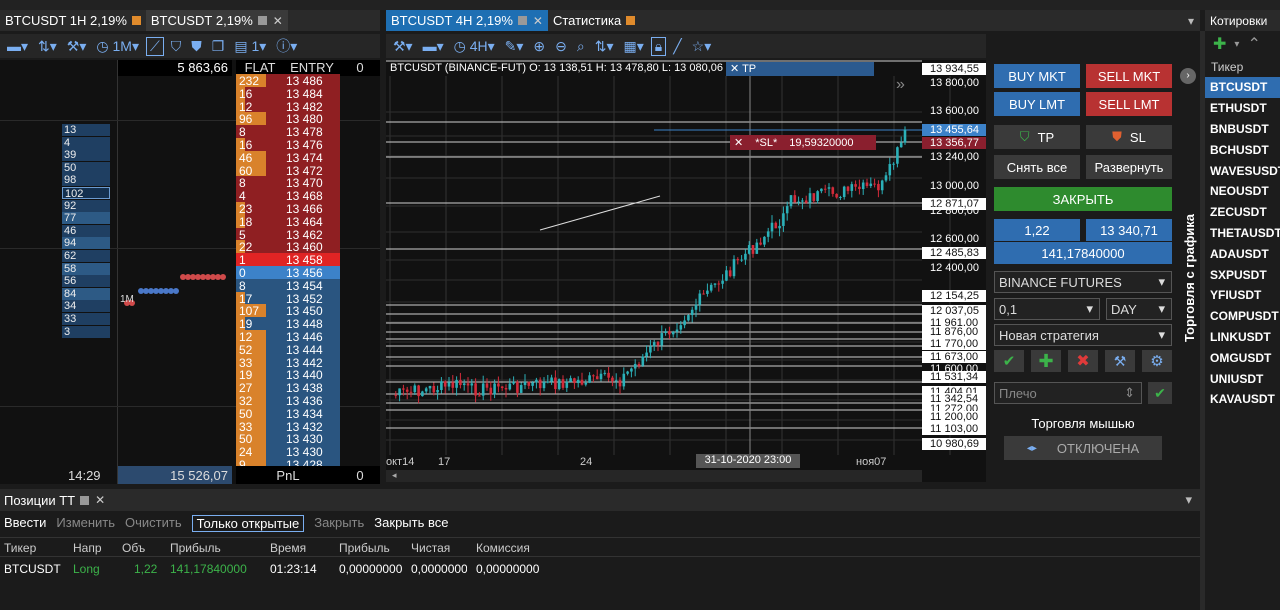 This screenshot has height=610, width=1280. What do you see at coordinates (430, 548) in the screenshot?
I see `col-net: Чистая` at bounding box center [430, 548].